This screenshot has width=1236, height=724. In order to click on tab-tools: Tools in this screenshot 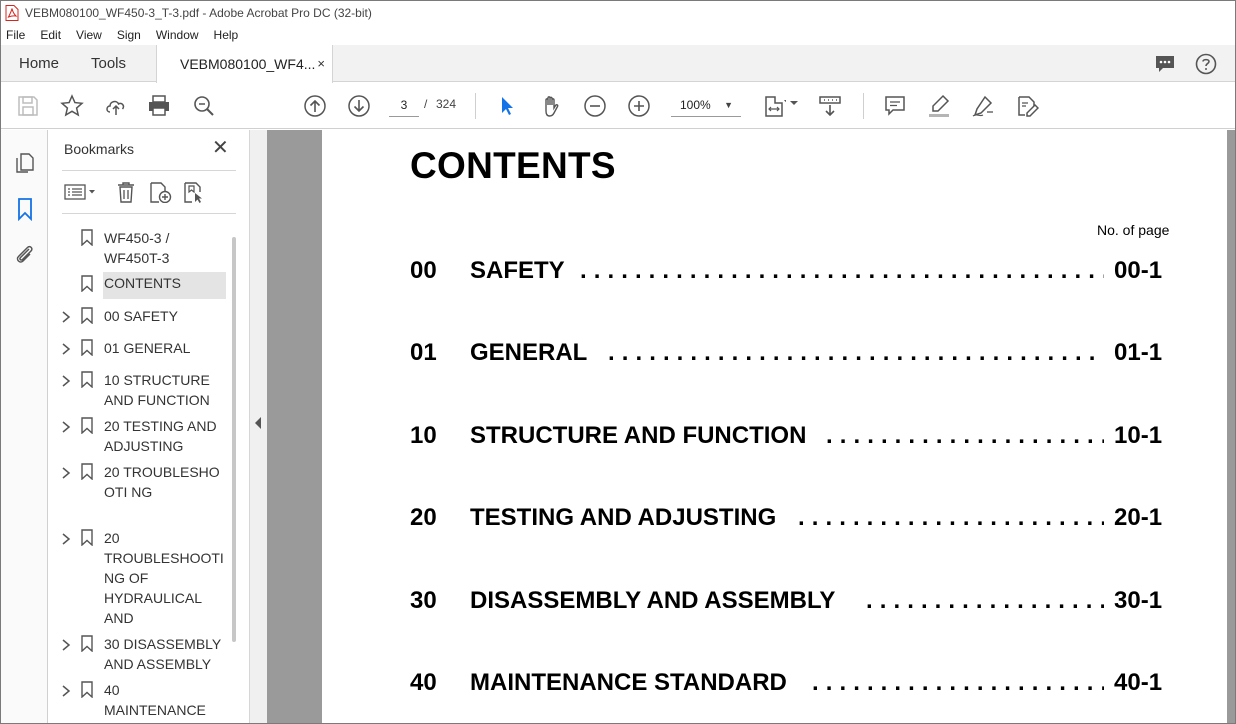, I will do `click(108, 63)`.